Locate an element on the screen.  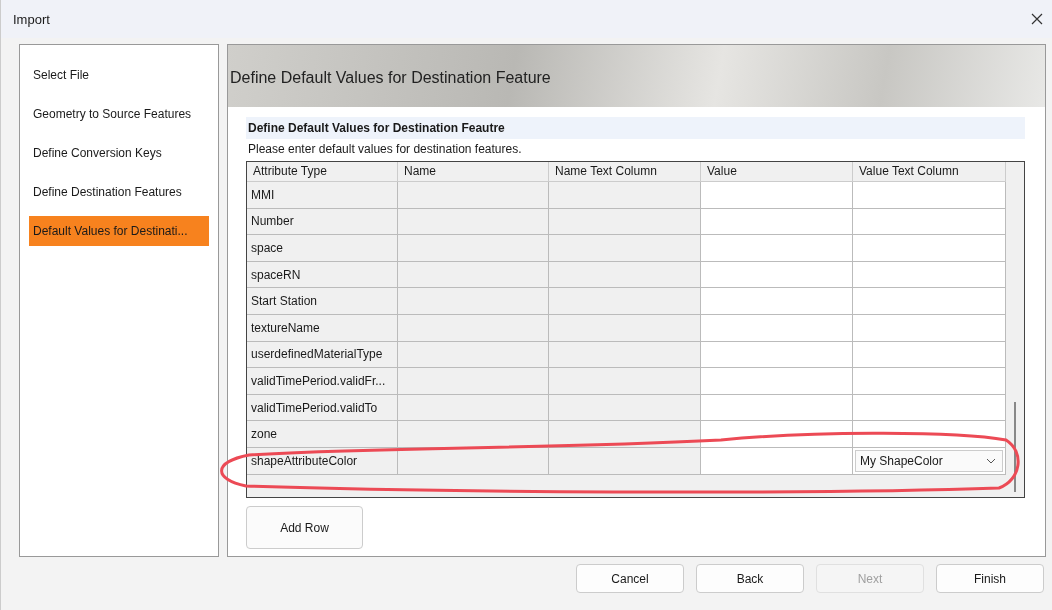
table-cell: MMI is located at coordinates (322, 195).